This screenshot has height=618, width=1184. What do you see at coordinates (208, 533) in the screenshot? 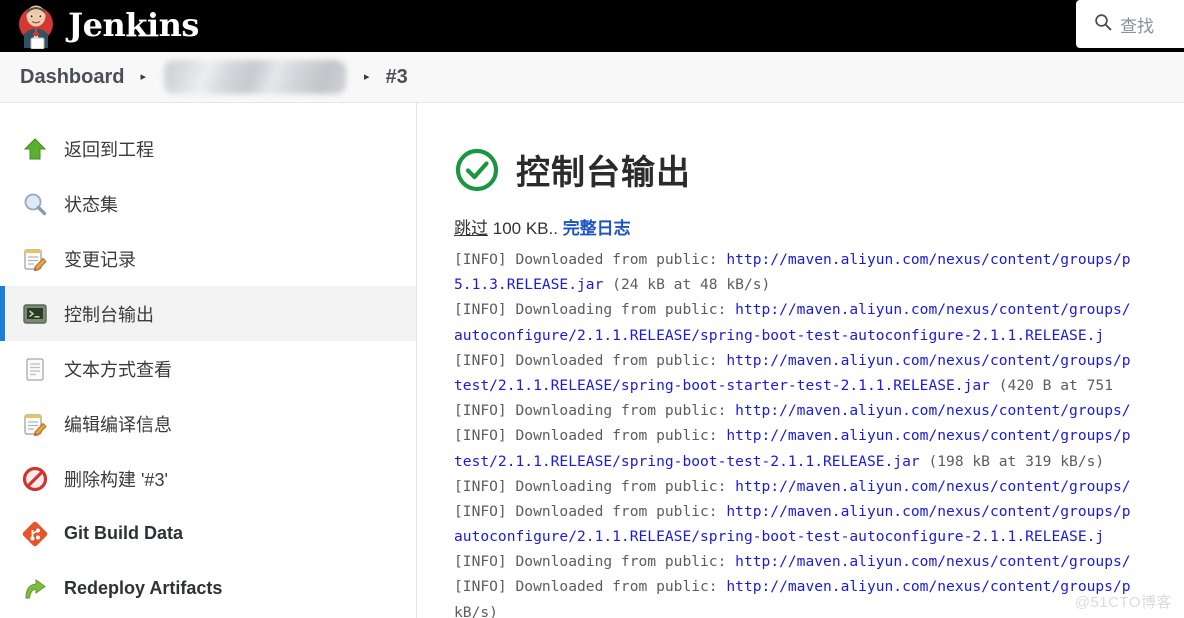
I see `sidebar-item-git-build-data: Git Build Data` at bounding box center [208, 533].